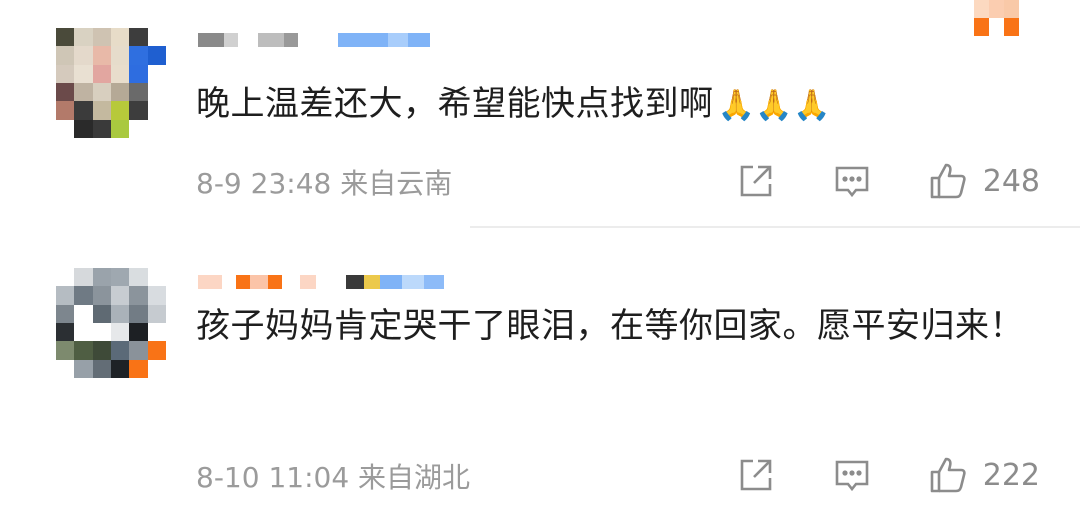 Image resolution: width=1080 pixels, height=522 pixels. Describe the element at coordinates (1011, 475) in the screenshot. I see `like-count: 222` at that location.